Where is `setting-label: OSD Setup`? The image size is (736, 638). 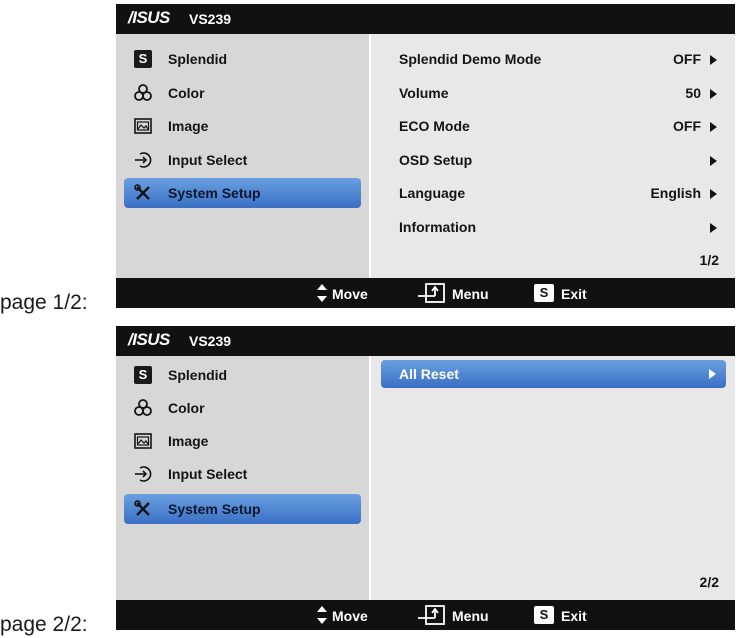
setting-label: OSD Setup is located at coordinates (436, 160).